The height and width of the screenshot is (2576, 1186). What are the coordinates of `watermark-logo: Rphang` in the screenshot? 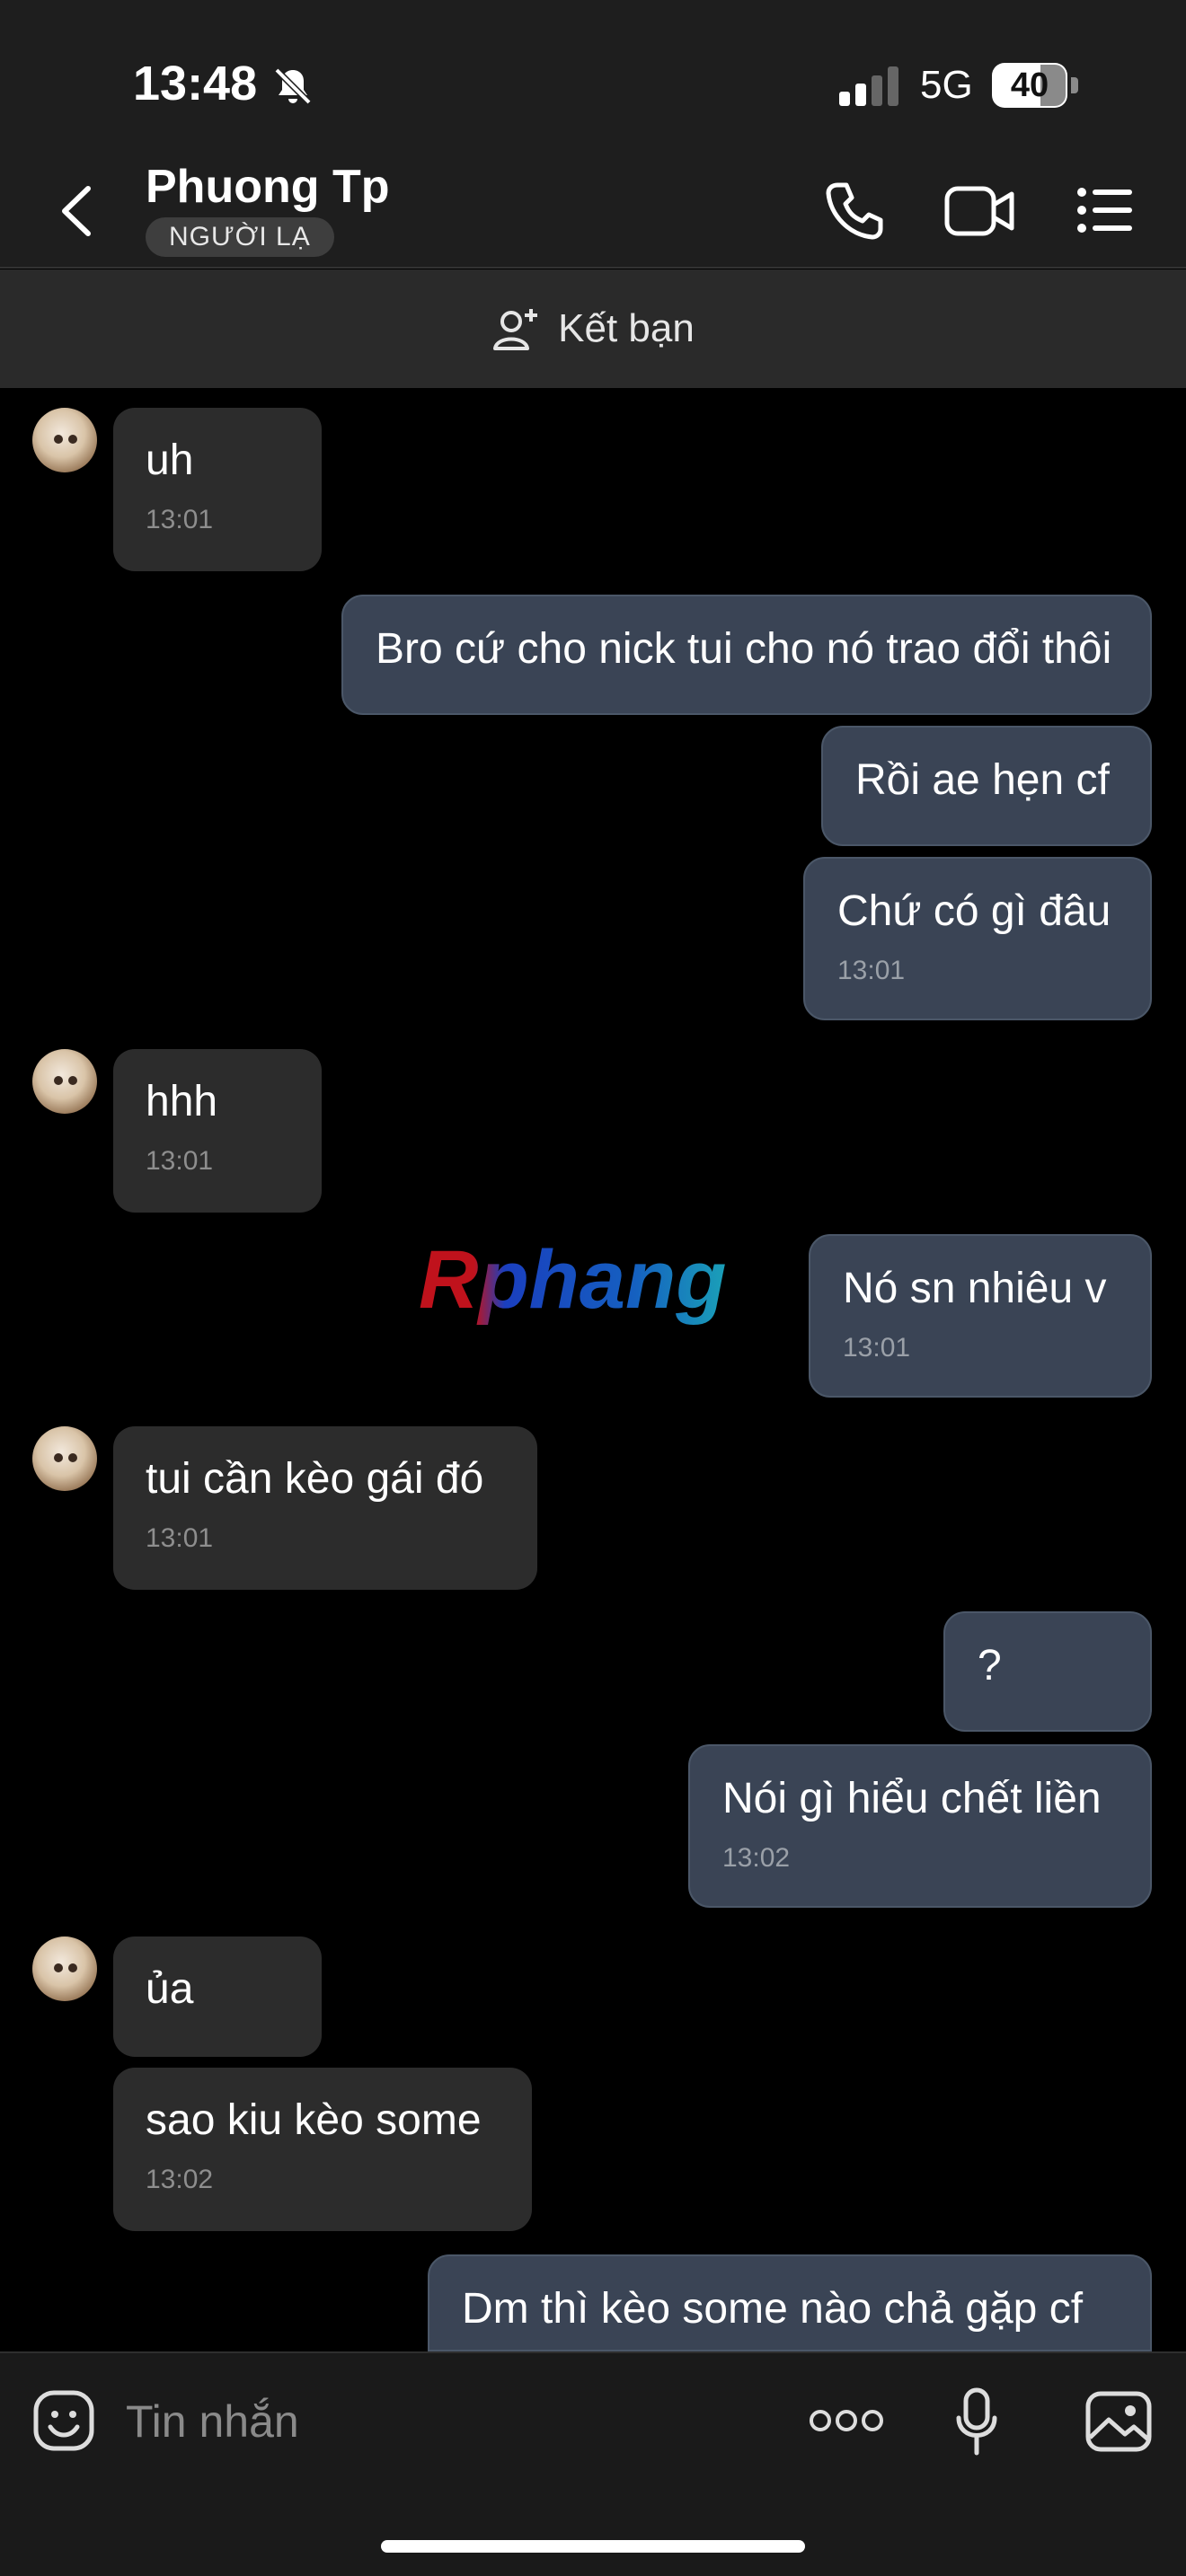 It's located at (572, 1280).